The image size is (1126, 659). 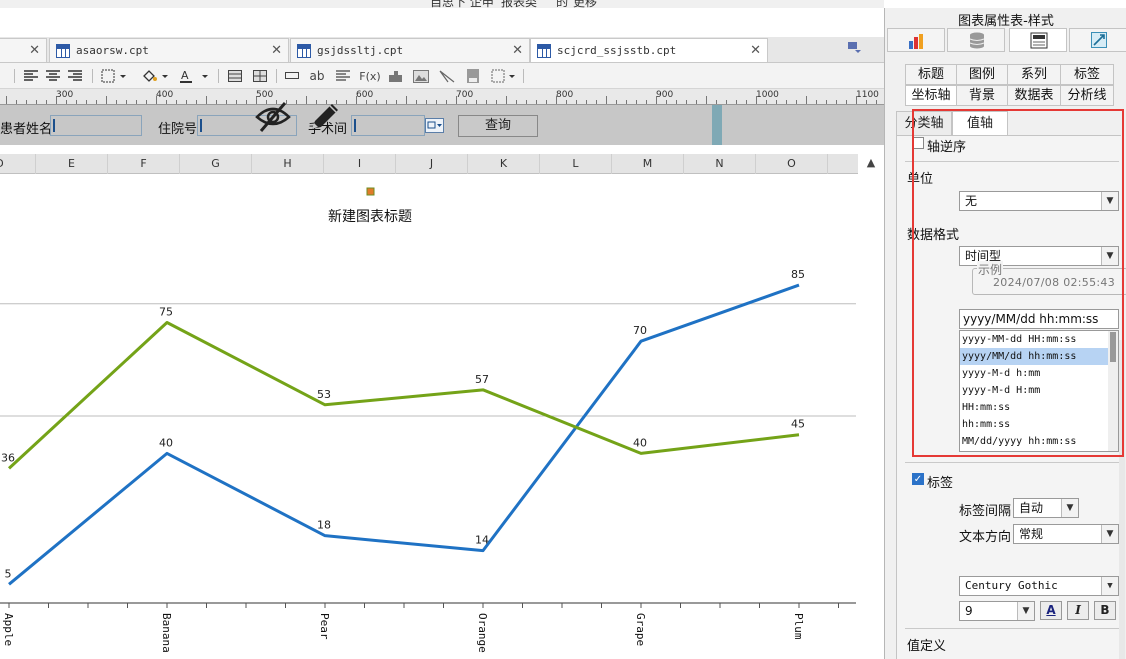 What do you see at coordinates (798, 626) in the screenshot?
I see `category-label: Plum` at bounding box center [798, 626].